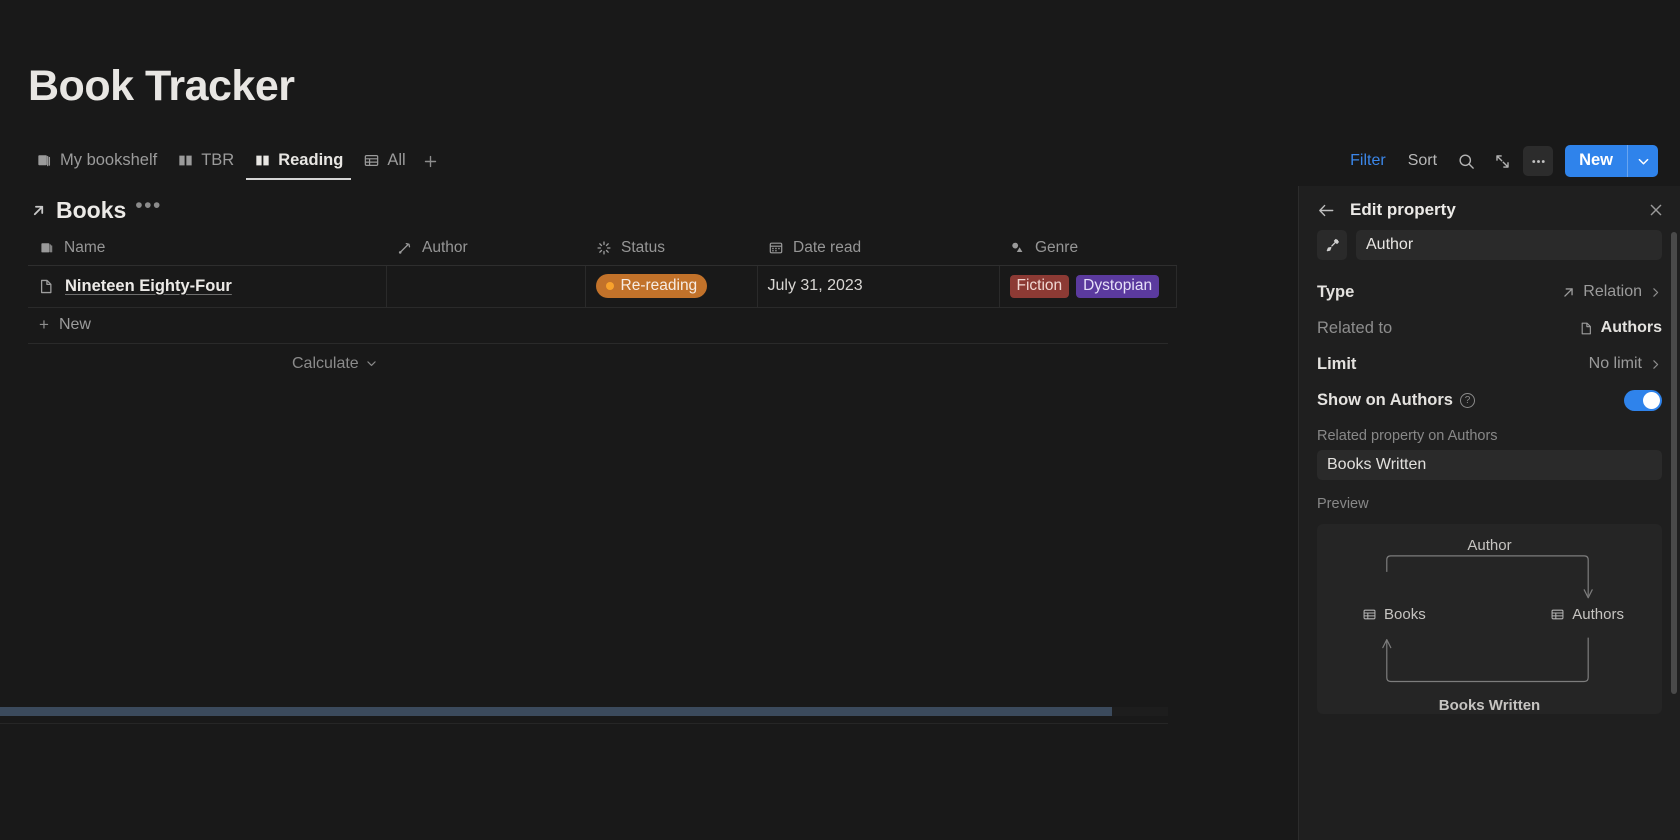 The image size is (1680, 840). I want to click on show-on-authors-row: Show on Authors ?, so click(1489, 400).